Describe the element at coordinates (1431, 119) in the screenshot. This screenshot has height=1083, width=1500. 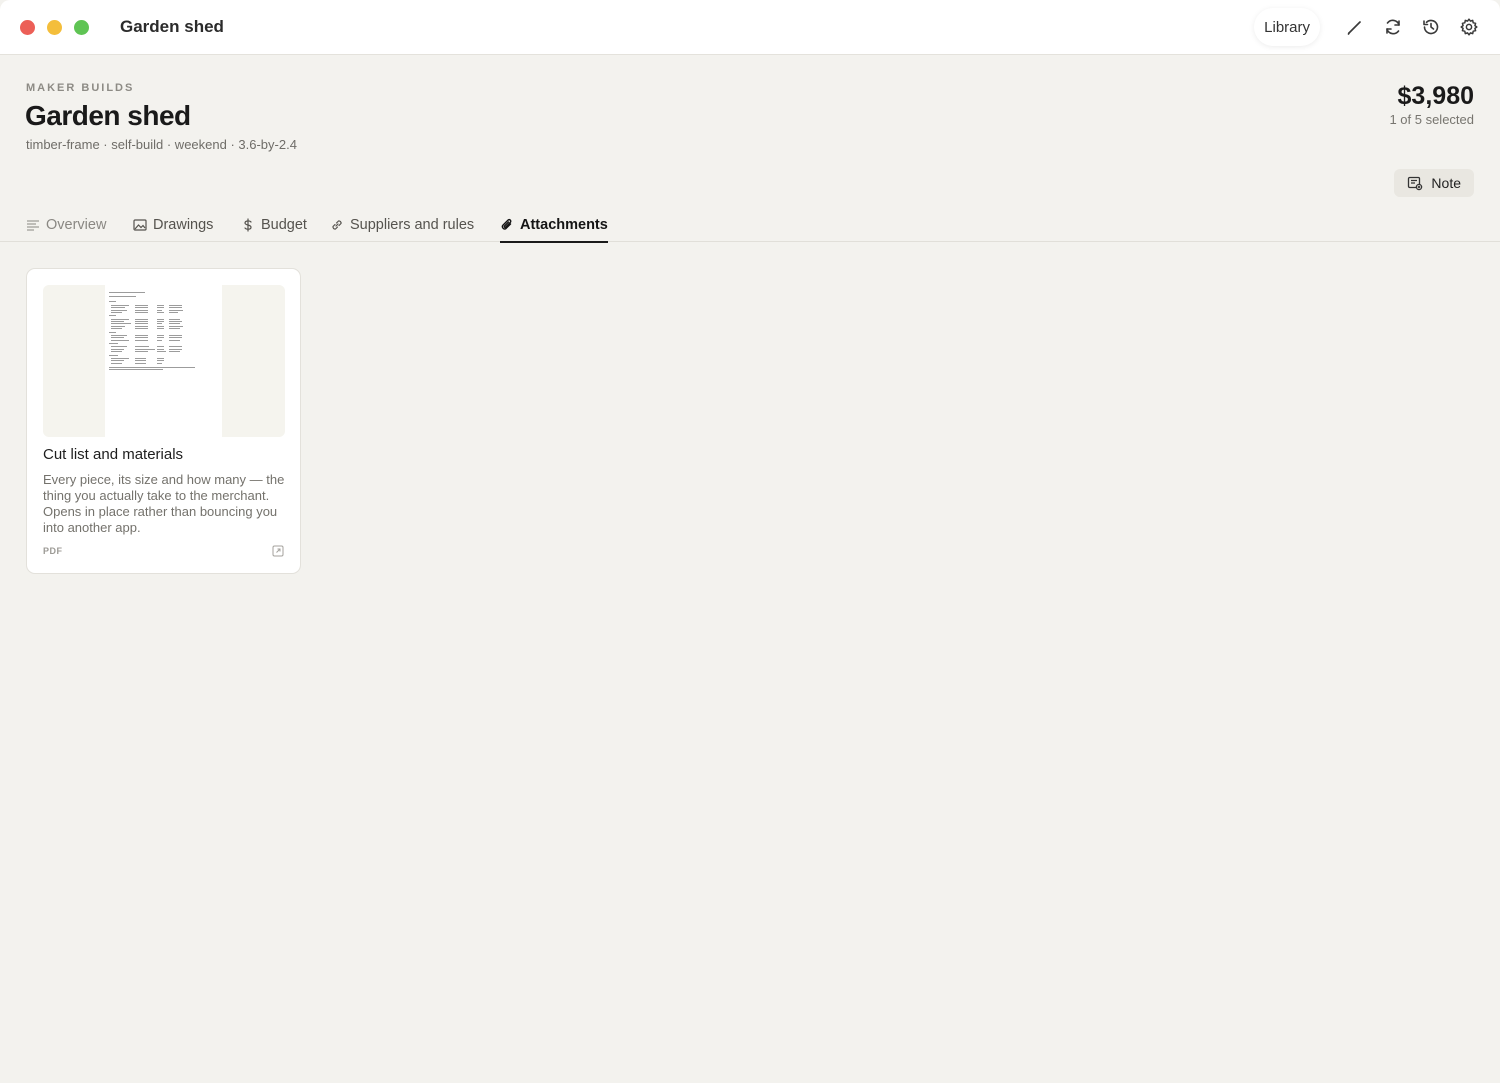
I see `selection-count: 1 of 5 selected` at that location.